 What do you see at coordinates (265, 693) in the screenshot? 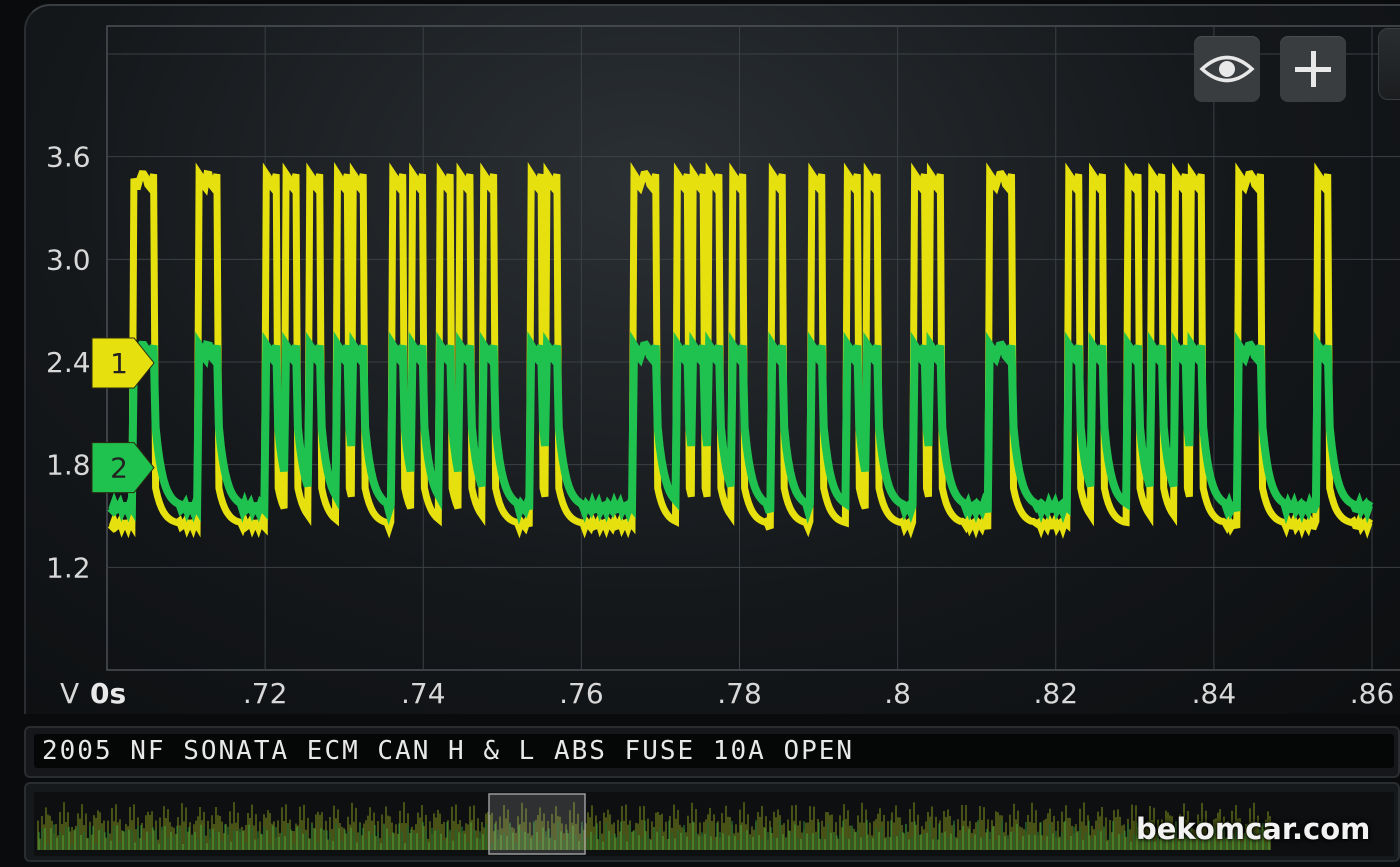
I see `x-tick-label: .72` at bounding box center [265, 693].